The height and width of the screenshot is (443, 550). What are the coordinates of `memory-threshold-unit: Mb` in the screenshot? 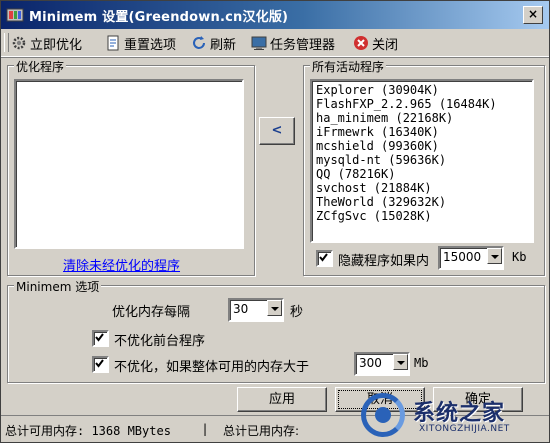 It's located at (421, 363).